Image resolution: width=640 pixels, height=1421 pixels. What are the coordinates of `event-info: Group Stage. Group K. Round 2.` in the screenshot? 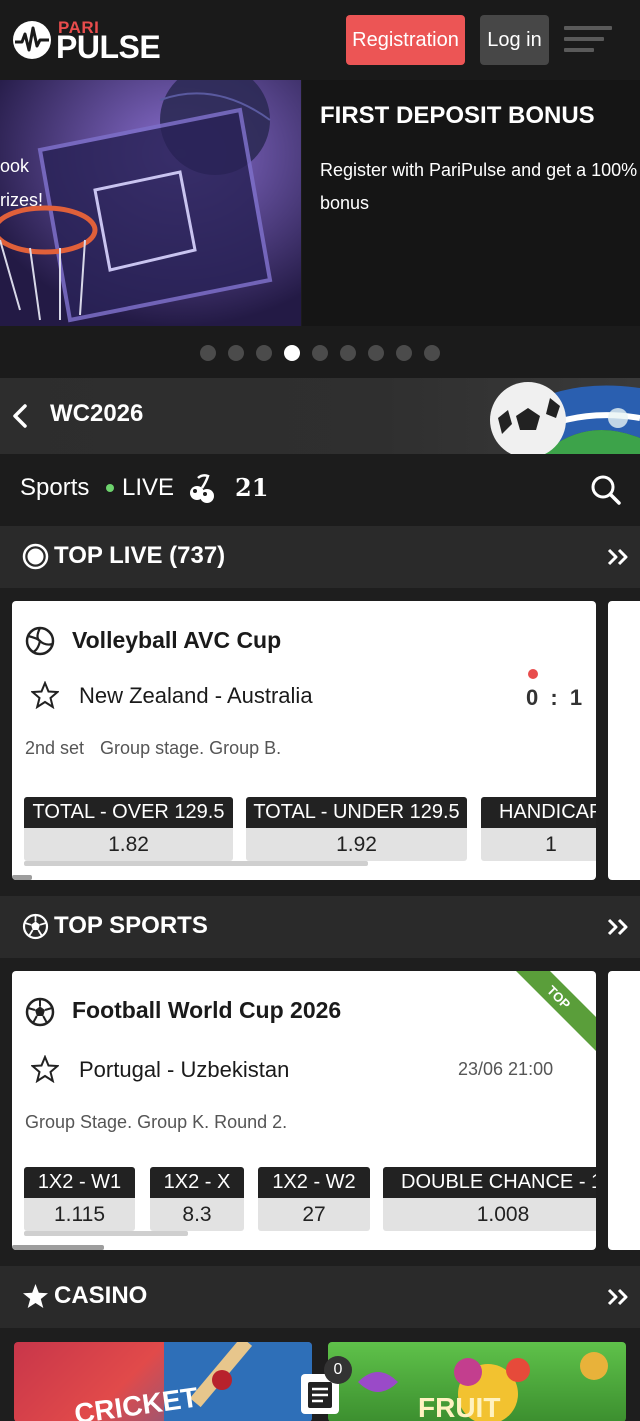 It's located at (156, 1122).